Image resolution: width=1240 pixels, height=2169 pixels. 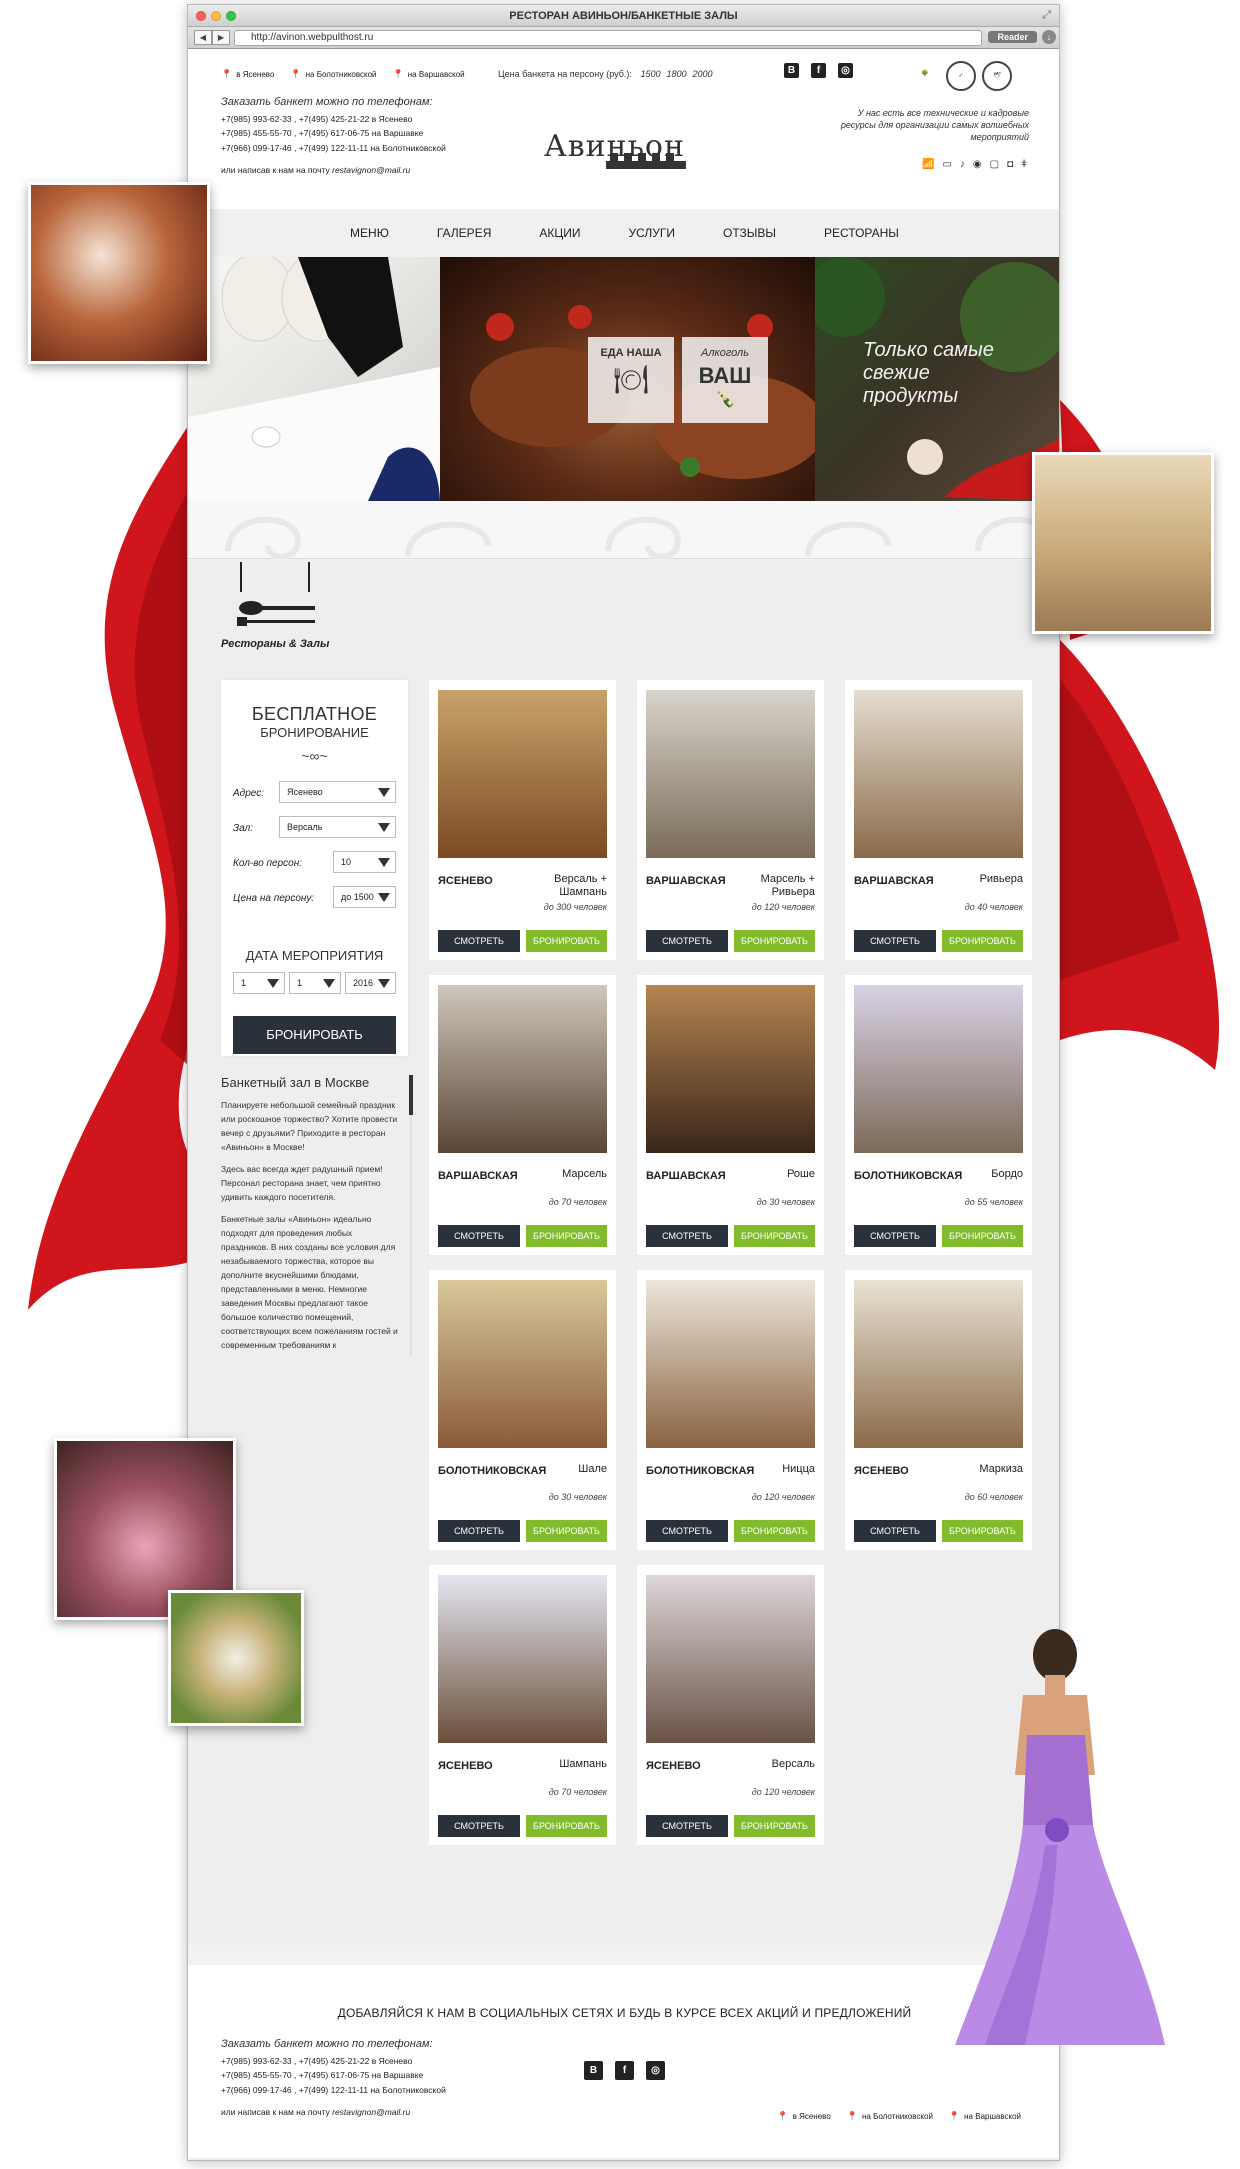 I want to click on day-select: 1, so click(x=259, y=983).